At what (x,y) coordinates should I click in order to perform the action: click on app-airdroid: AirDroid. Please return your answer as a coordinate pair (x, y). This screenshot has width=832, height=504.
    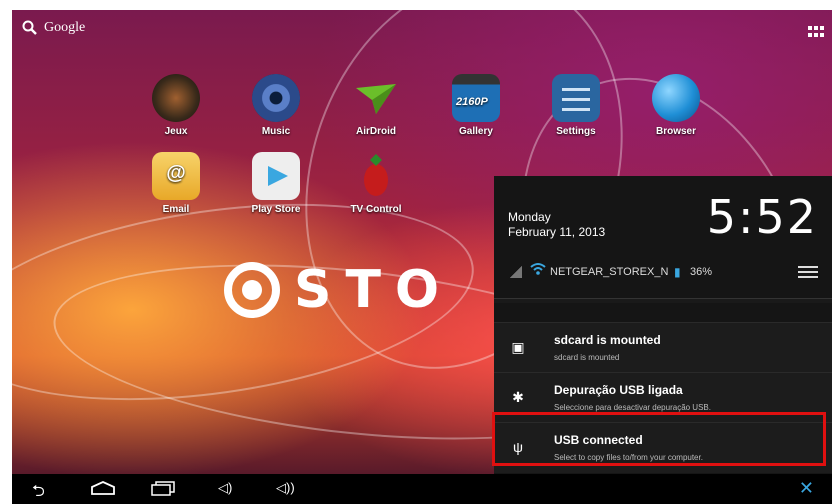
    Looking at the image, I should click on (376, 105).